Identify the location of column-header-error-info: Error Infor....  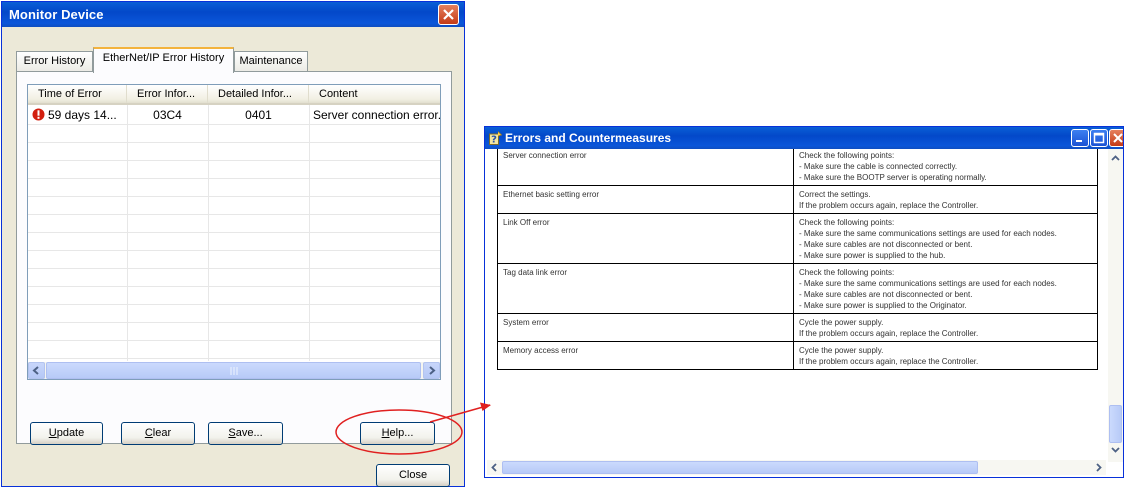
(167, 94).